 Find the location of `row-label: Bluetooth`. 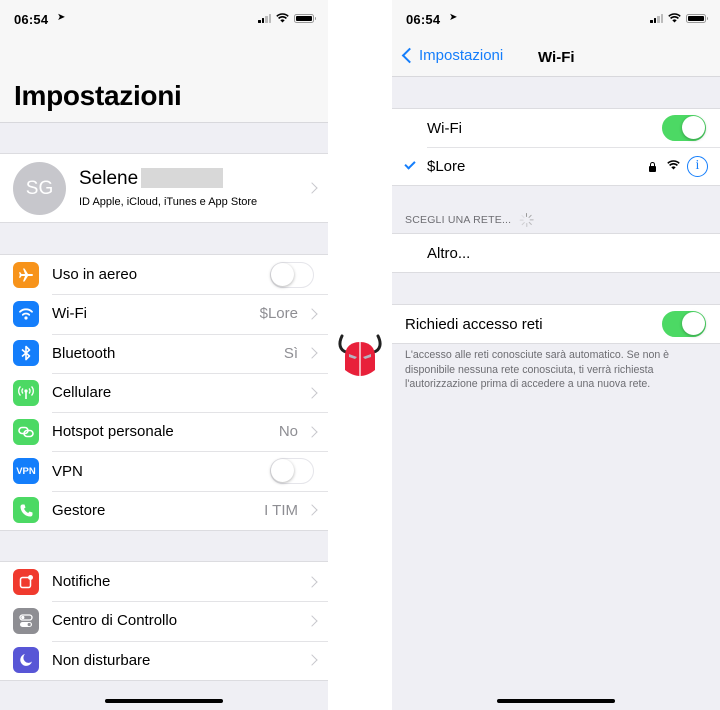

row-label: Bluetooth is located at coordinates (84, 353).